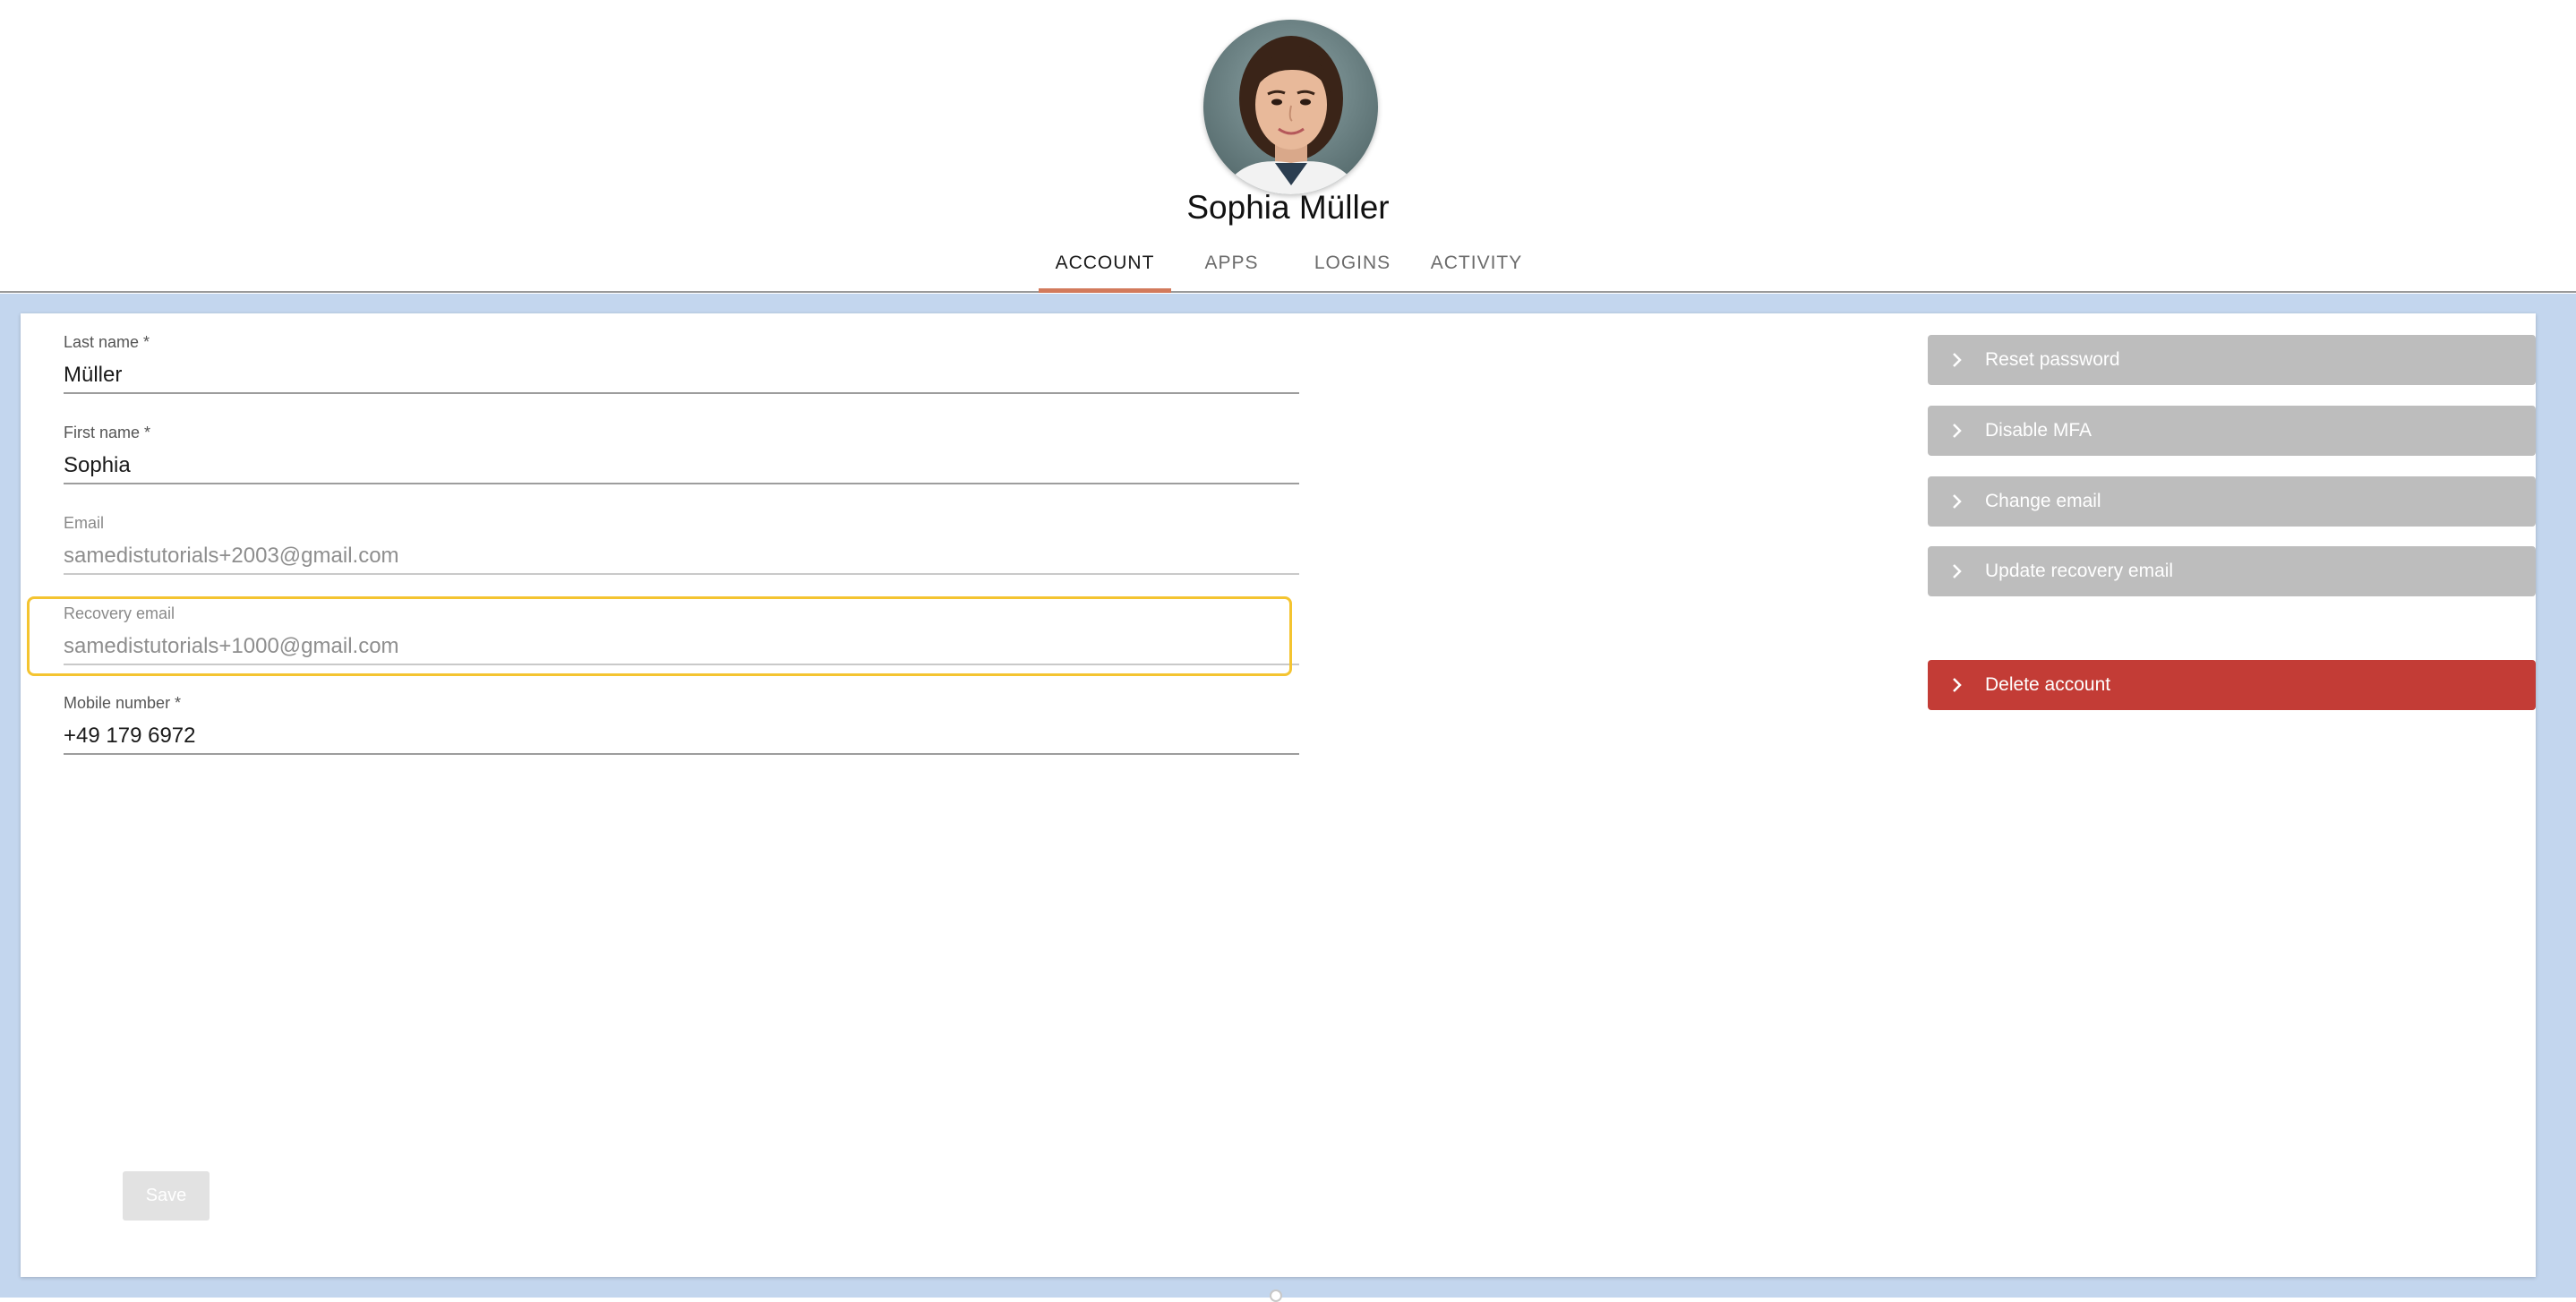 The height and width of the screenshot is (1302, 2576). I want to click on delete-account-button: Delete account, so click(2232, 685).